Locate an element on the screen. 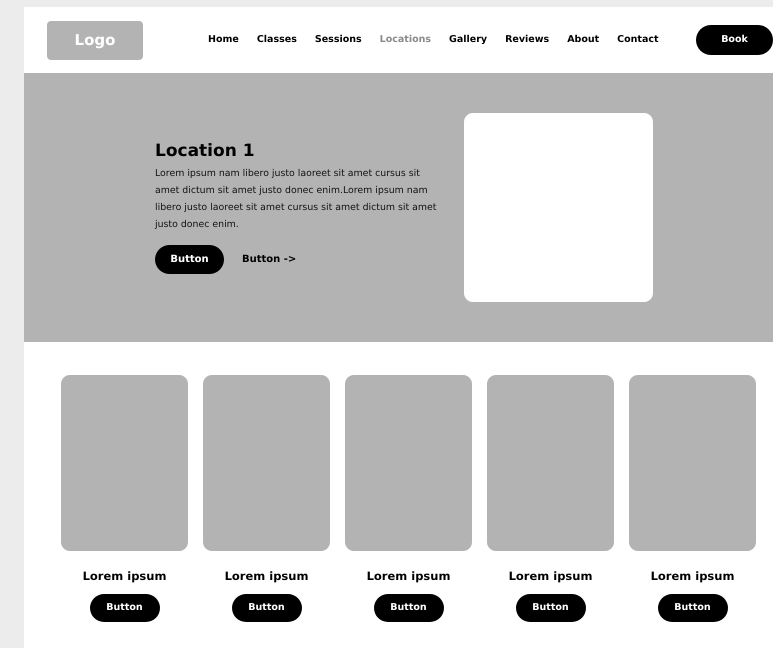 The image size is (773, 648). nav-link: Sessions is located at coordinates (338, 40).